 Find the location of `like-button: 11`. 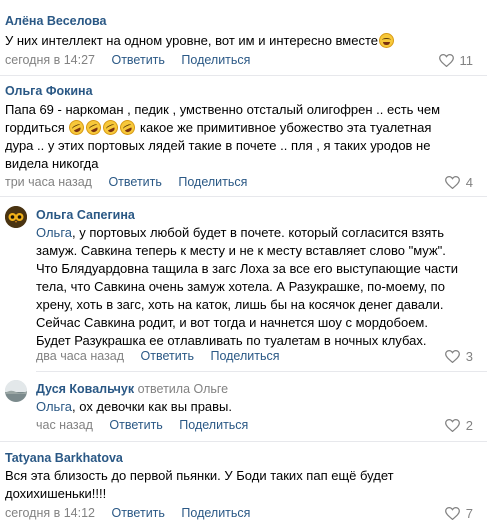

like-button: 11 is located at coordinates (456, 60).